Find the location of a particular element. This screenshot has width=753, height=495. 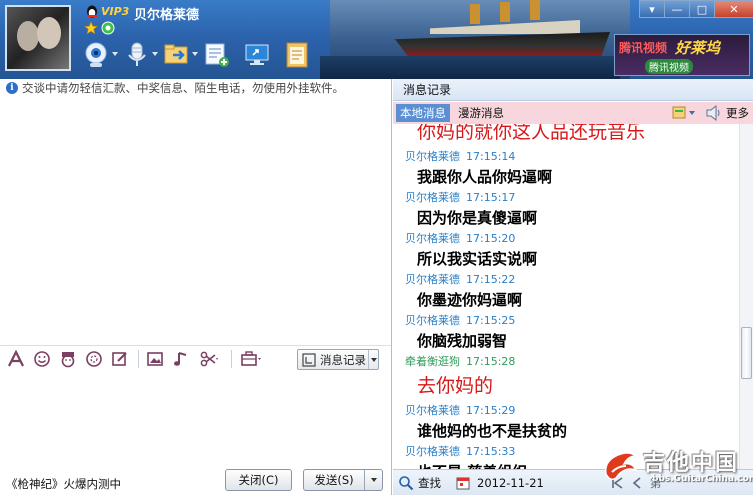

close-button: 关闭(C) is located at coordinates (258, 480).